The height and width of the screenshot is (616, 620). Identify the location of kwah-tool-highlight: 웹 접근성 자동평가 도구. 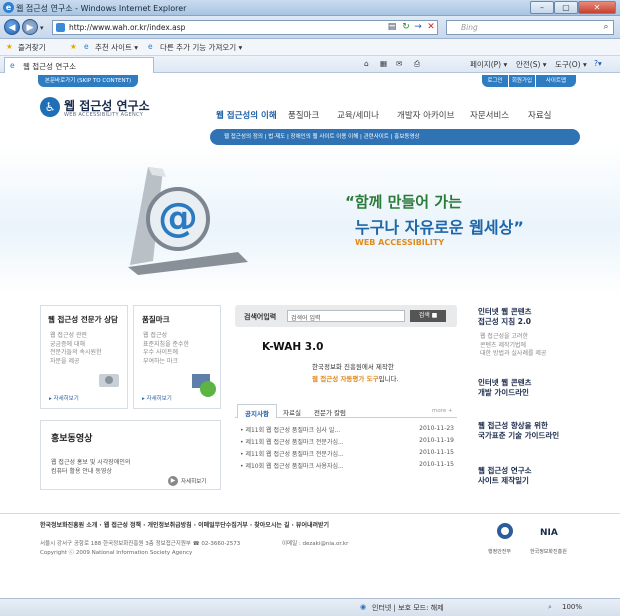
(345, 379).